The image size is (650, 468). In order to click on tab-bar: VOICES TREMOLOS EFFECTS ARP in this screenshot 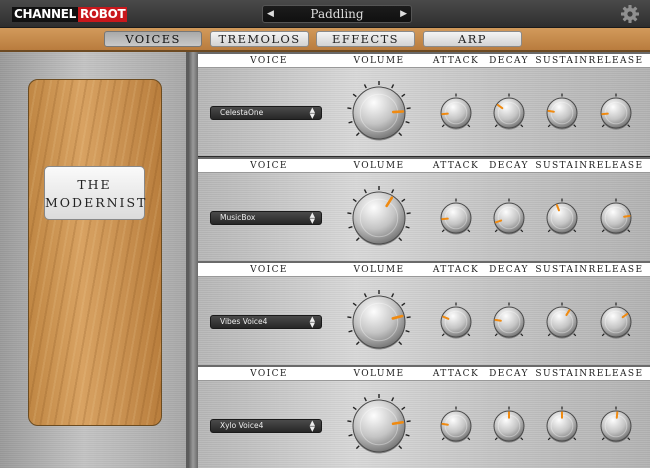, I will do `click(325, 40)`.